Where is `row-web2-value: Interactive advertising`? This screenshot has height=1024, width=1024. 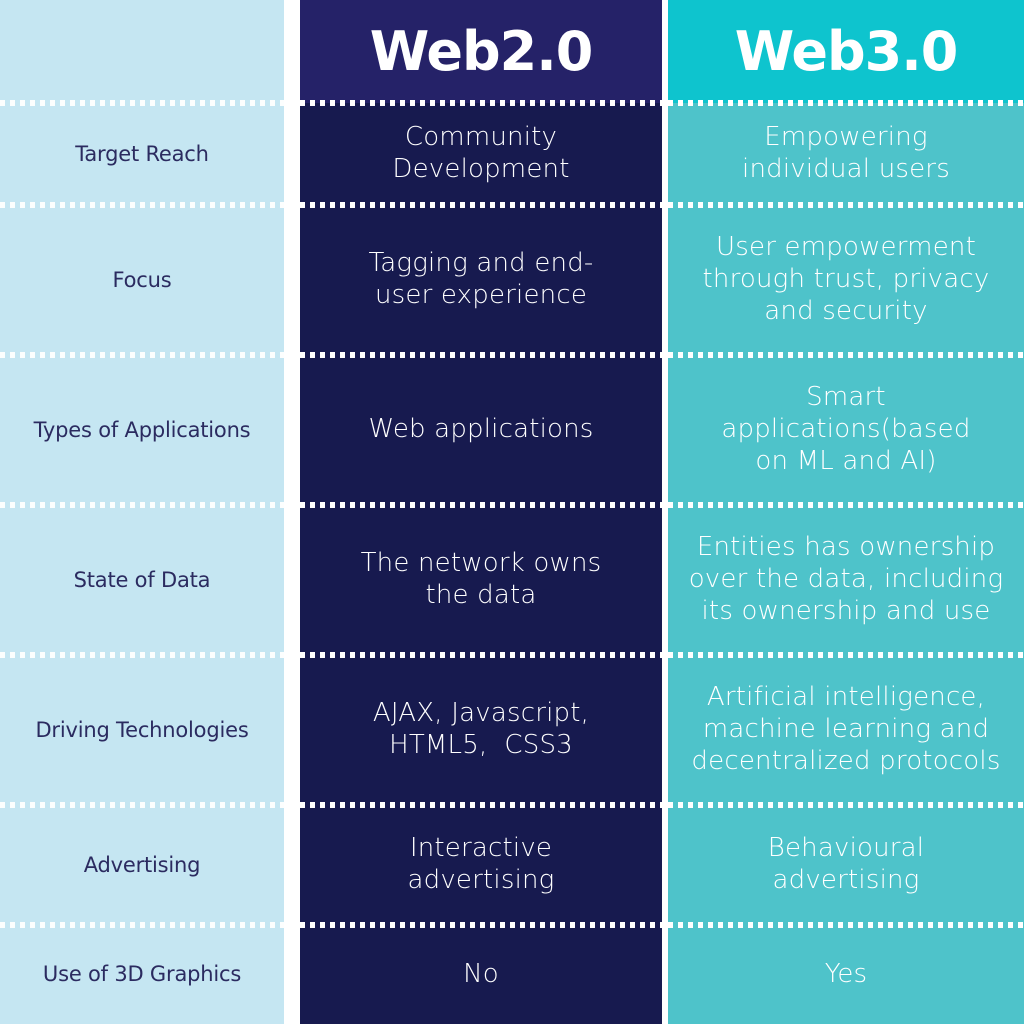 row-web2-value: Interactive advertising is located at coordinates (481, 865).